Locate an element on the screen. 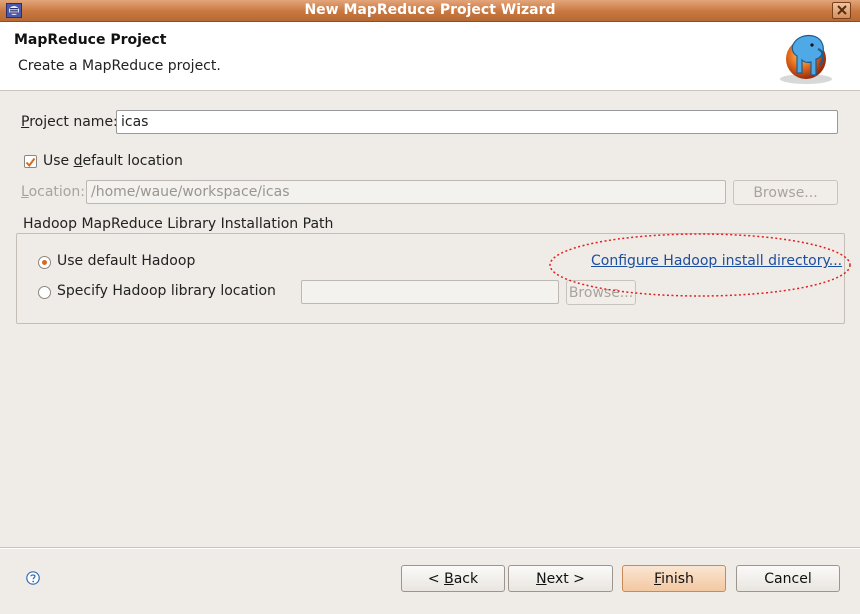 This screenshot has width=860, height=614. checkmark-icon is located at coordinates (30, 162).